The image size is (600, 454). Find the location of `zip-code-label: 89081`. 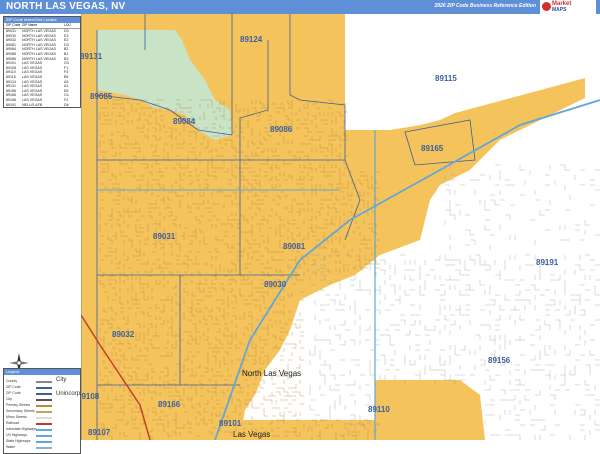

zip-code-label: 89081 is located at coordinates (294, 246).